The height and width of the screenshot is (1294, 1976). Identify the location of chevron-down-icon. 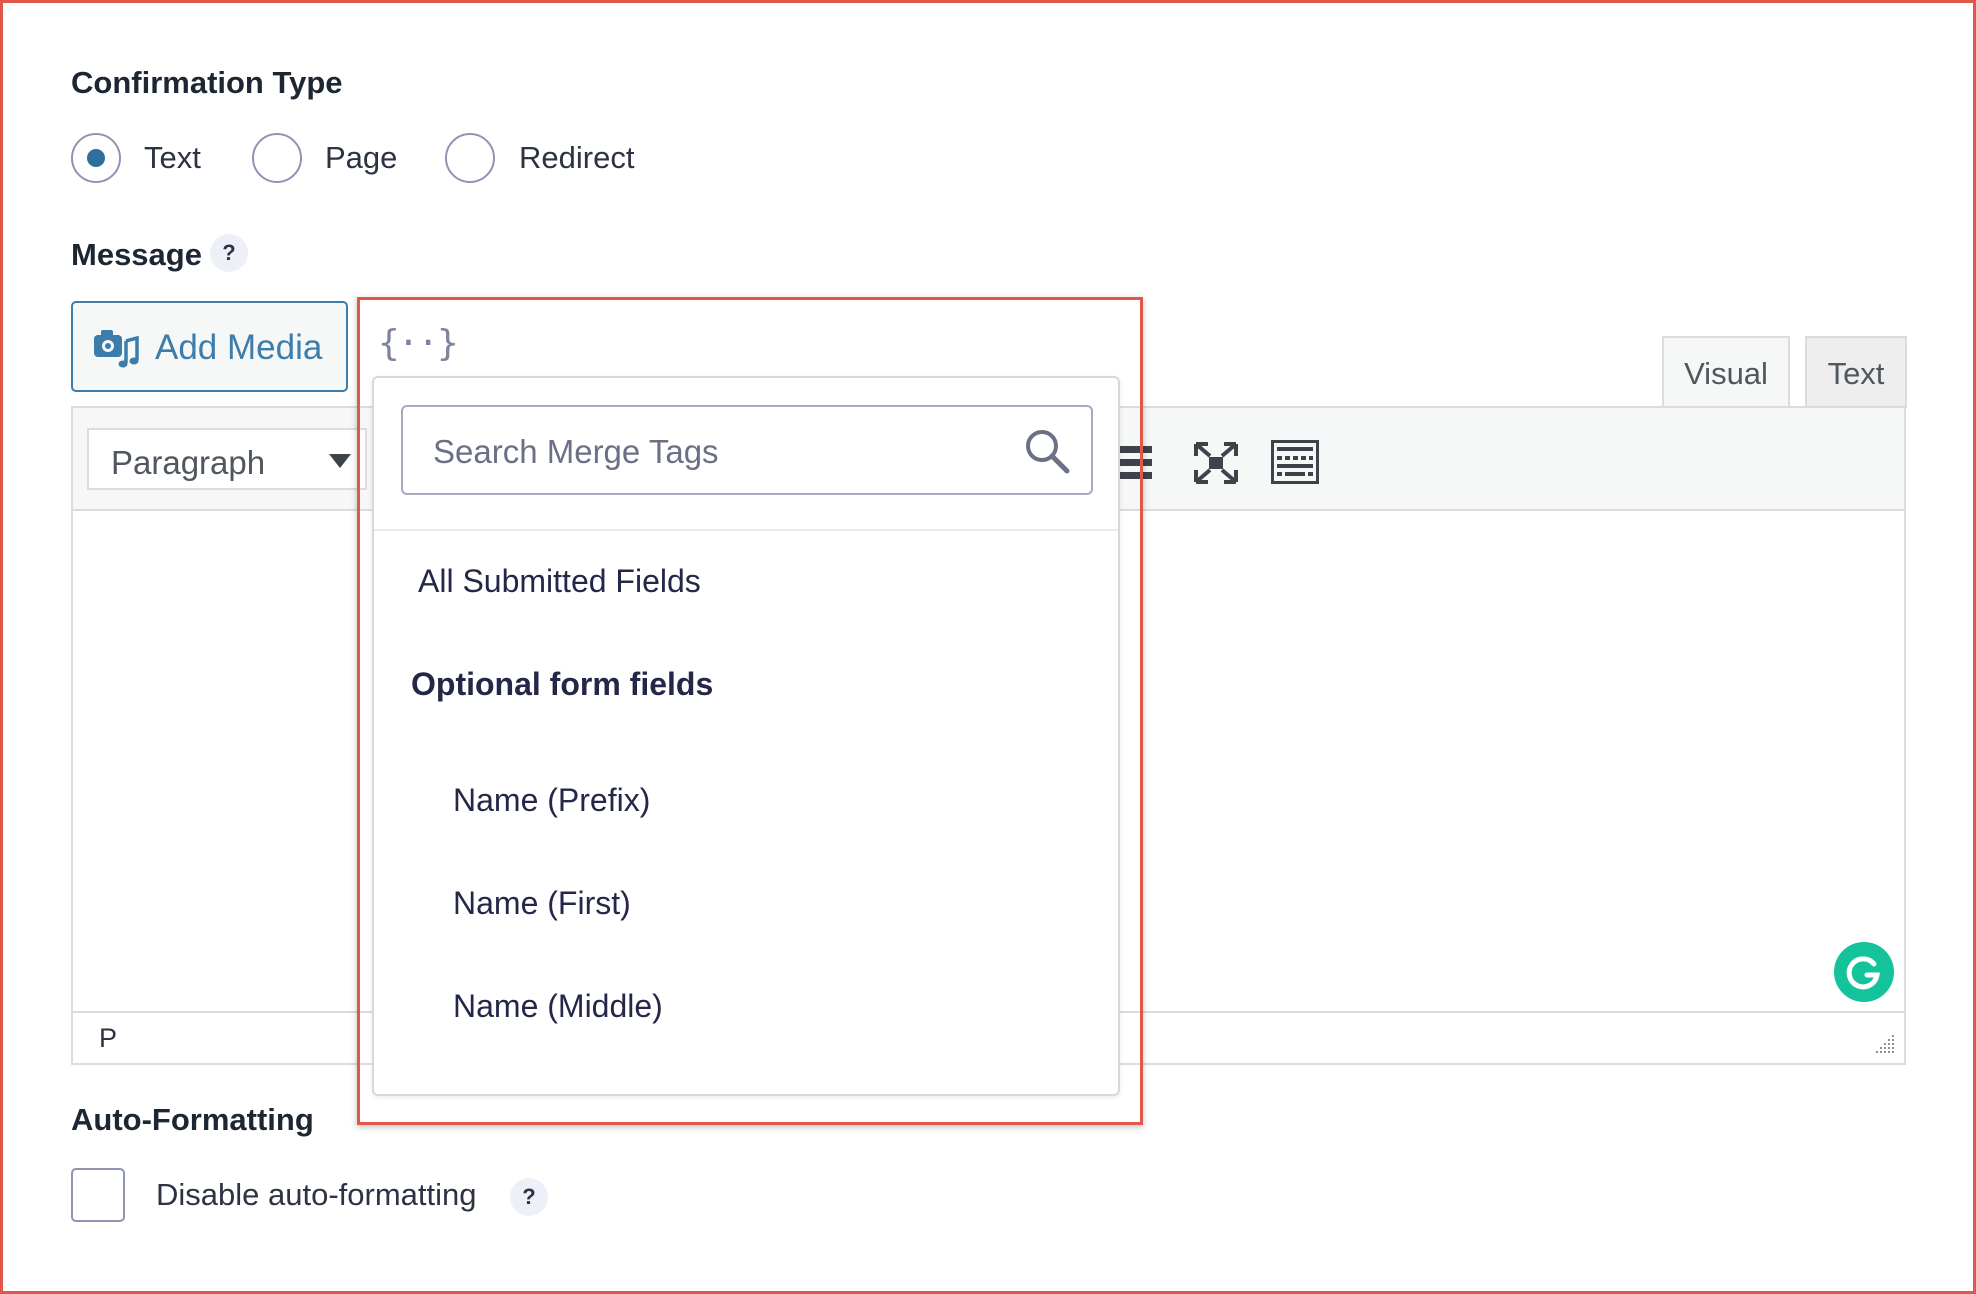
(340, 461).